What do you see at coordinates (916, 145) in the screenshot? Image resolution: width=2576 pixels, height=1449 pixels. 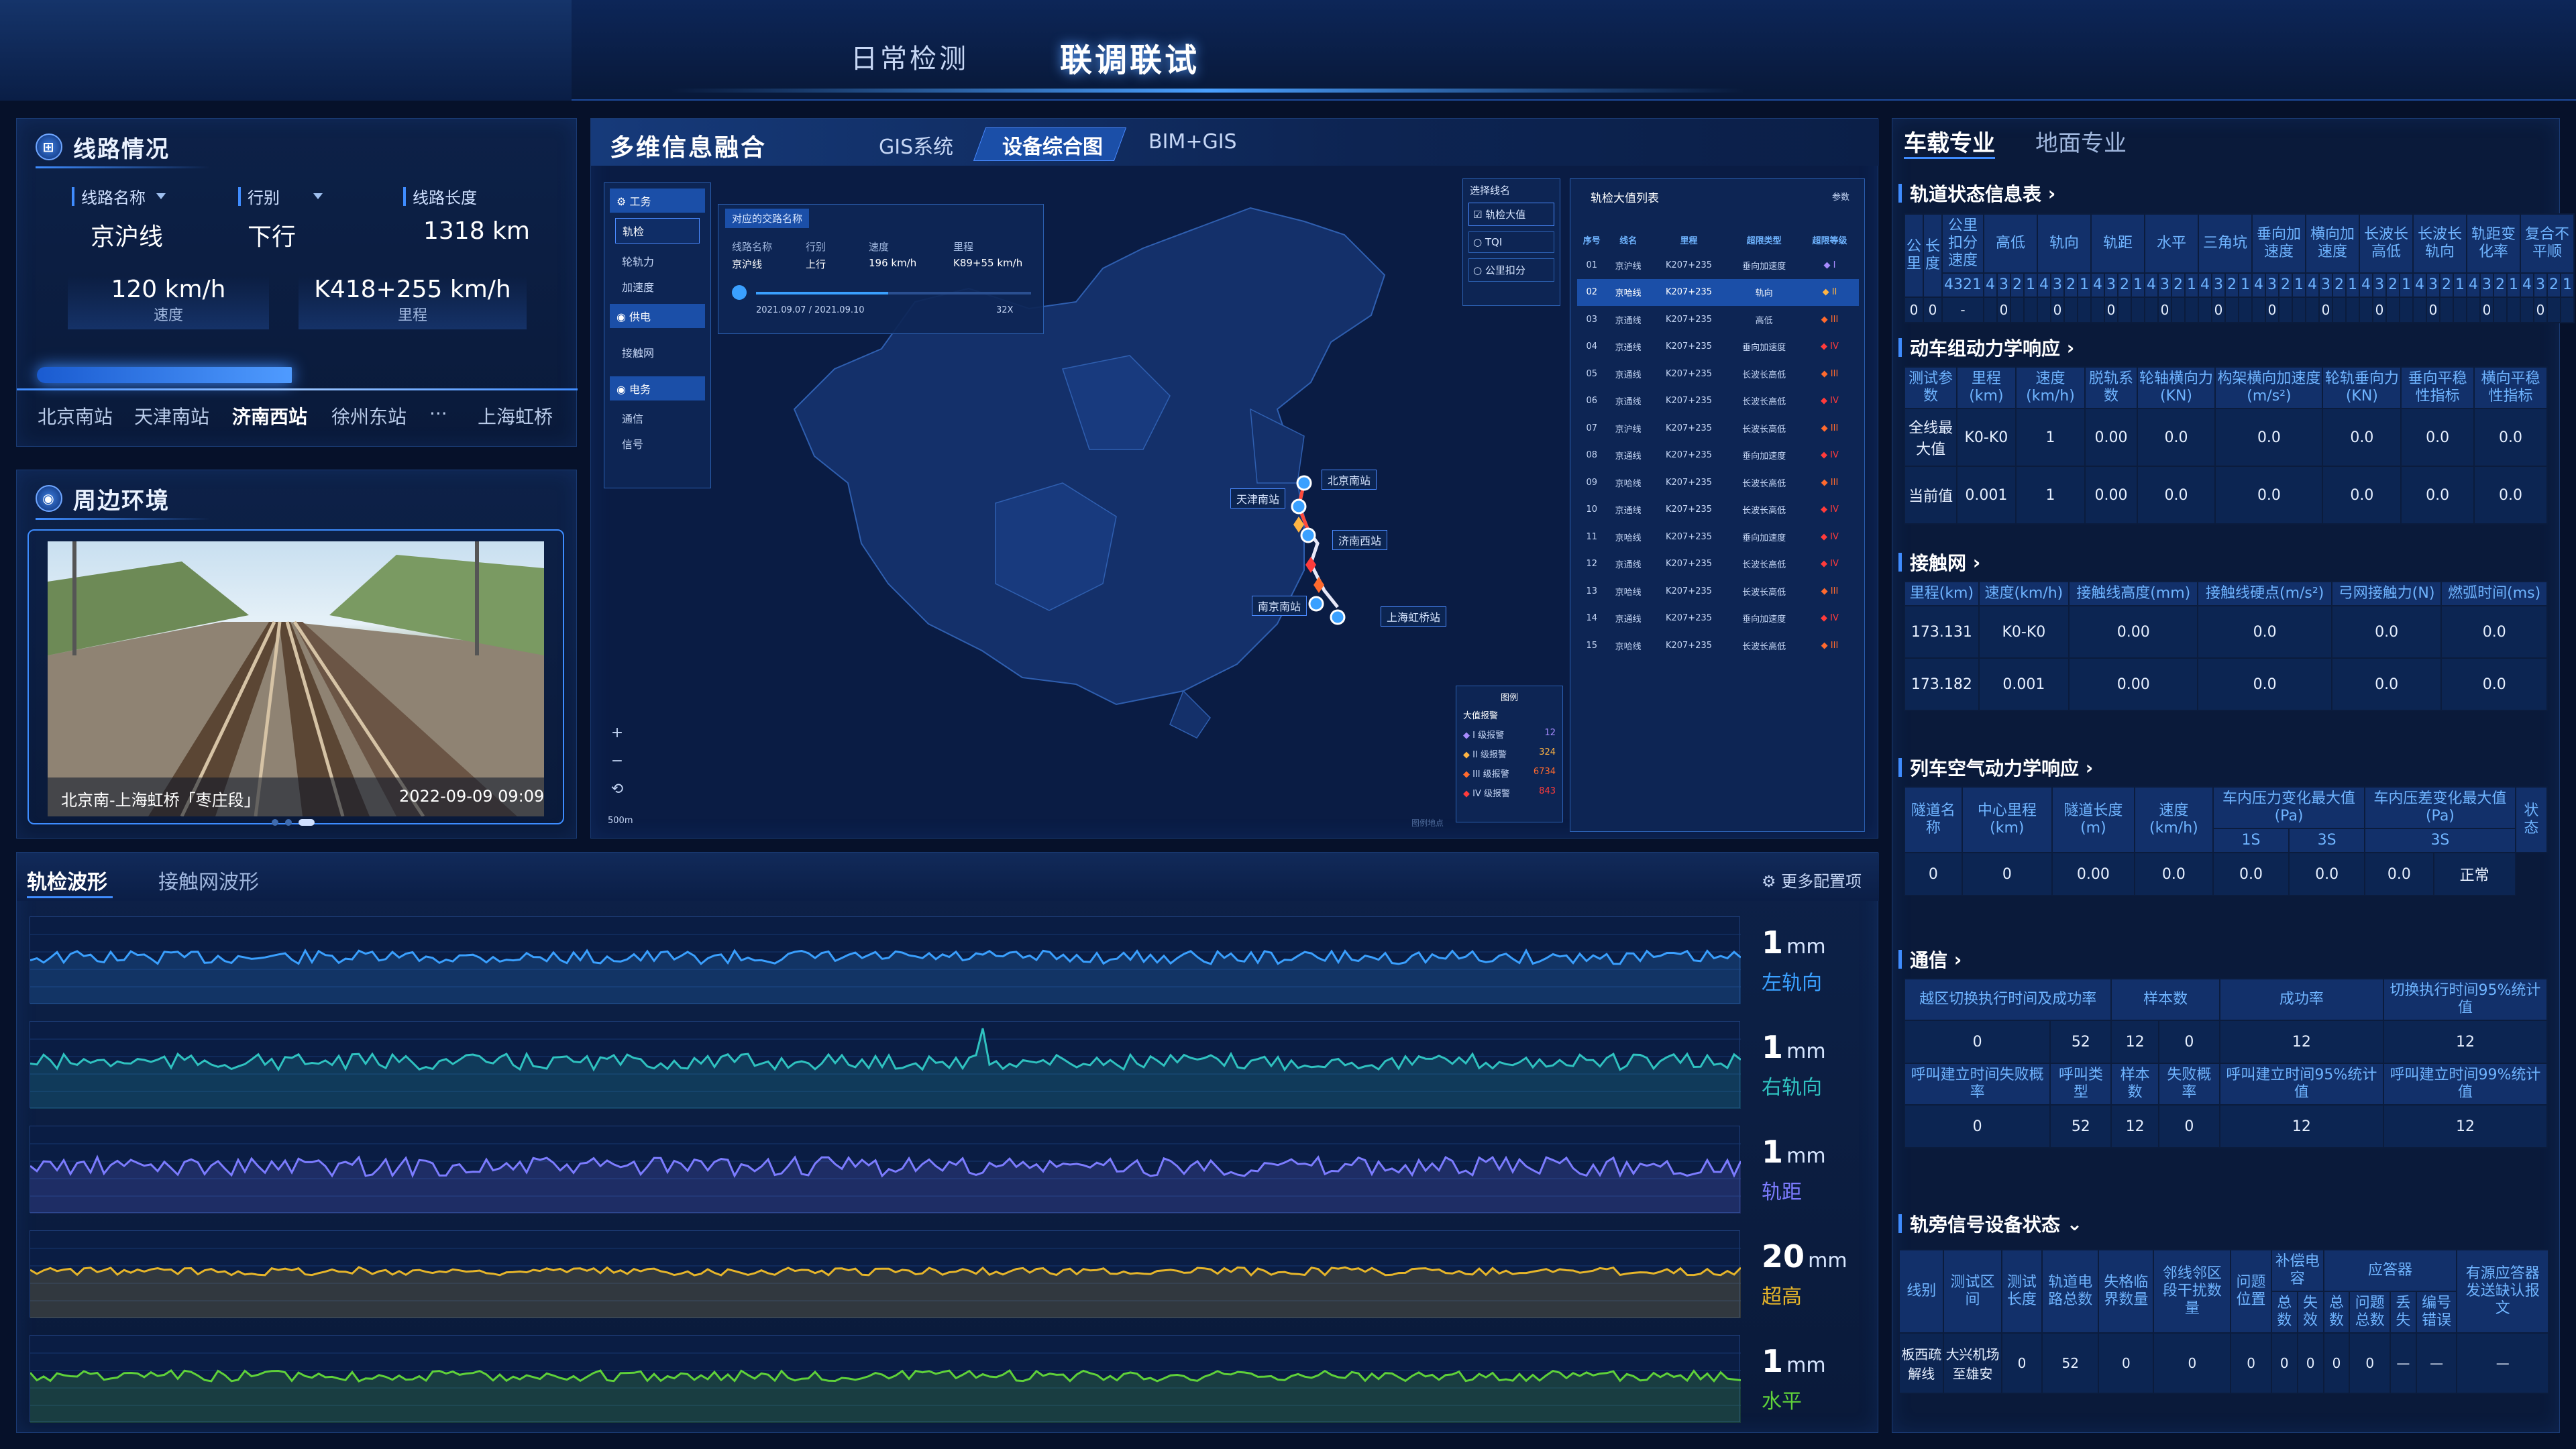 I see `tab-gis: GIS系统` at bounding box center [916, 145].